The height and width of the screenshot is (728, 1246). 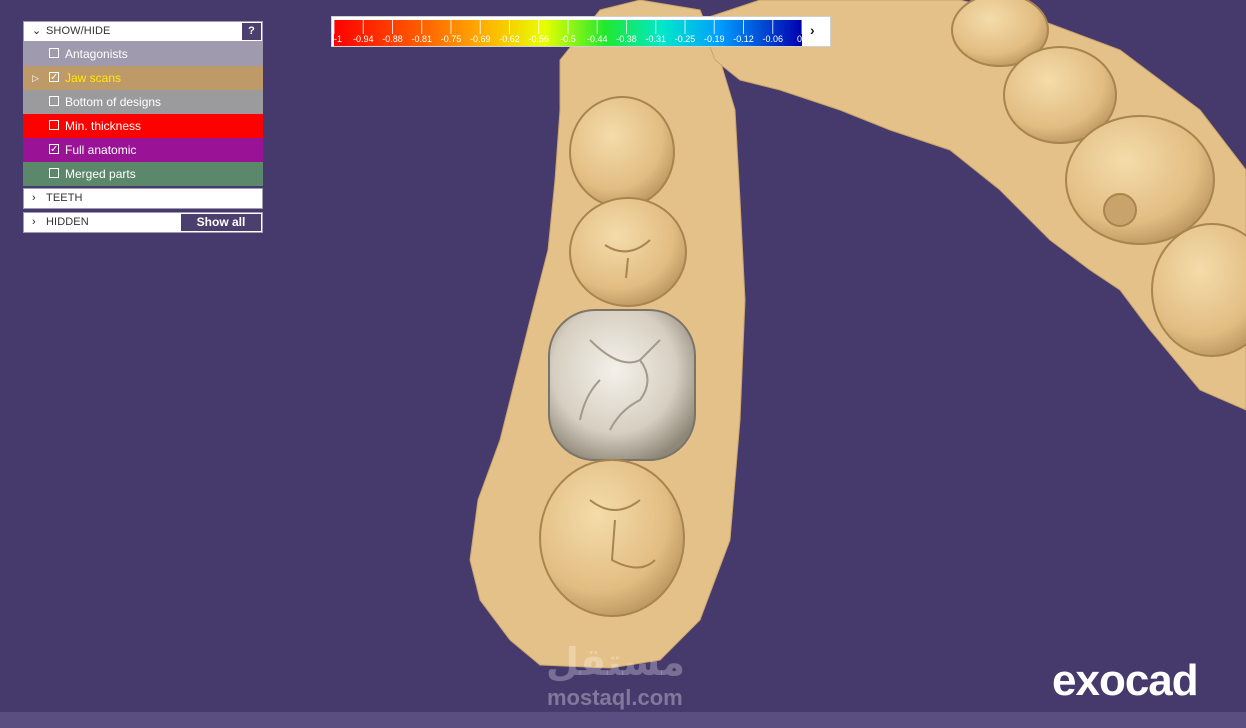 What do you see at coordinates (251, 31) in the screenshot?
I see `help-button: ?` at bounding box center [251, 31].